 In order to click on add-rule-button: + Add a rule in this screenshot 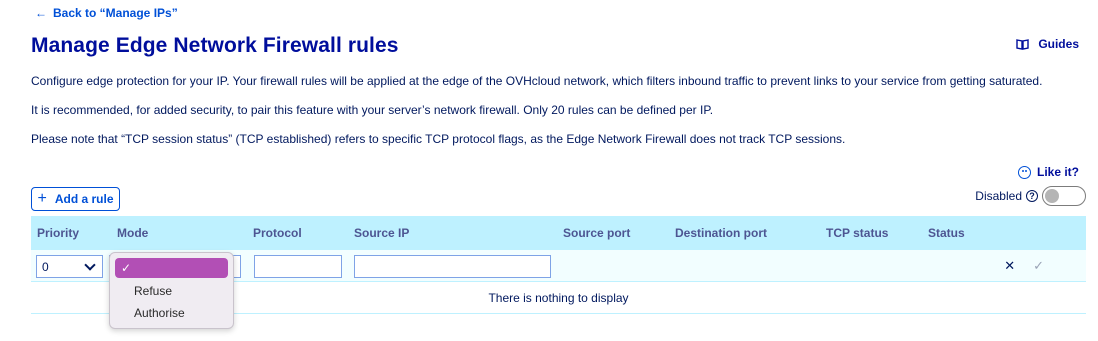, I will do `click(75, 199)`.